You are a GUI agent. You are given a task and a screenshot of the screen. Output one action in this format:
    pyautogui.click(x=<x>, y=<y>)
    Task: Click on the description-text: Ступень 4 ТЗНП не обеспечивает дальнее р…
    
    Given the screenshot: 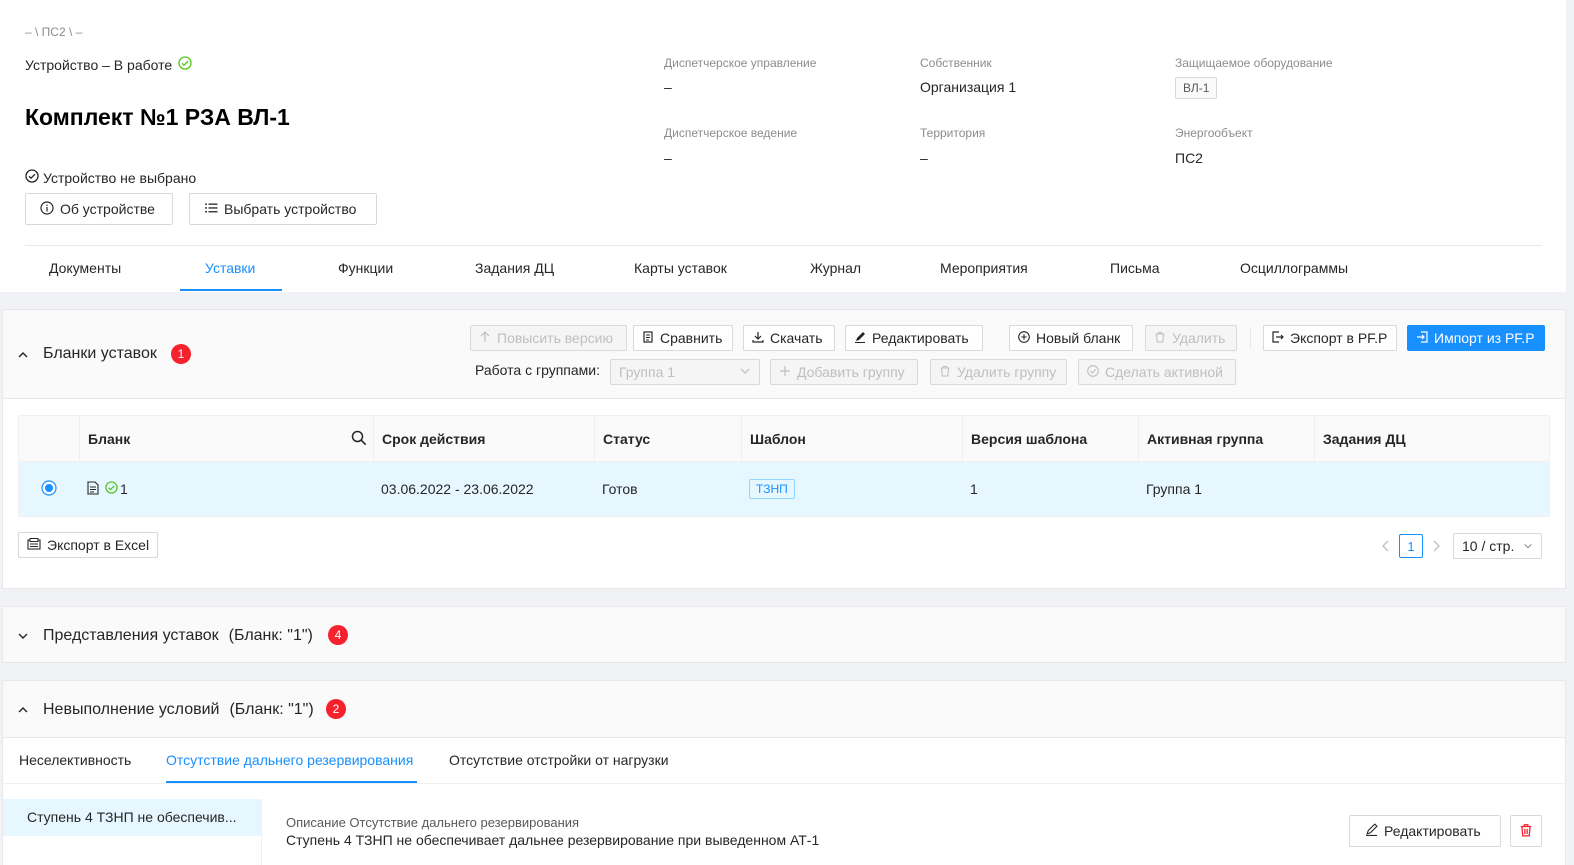 What is the action you would take?
    pyautogui.click(x=553, y=840)
    